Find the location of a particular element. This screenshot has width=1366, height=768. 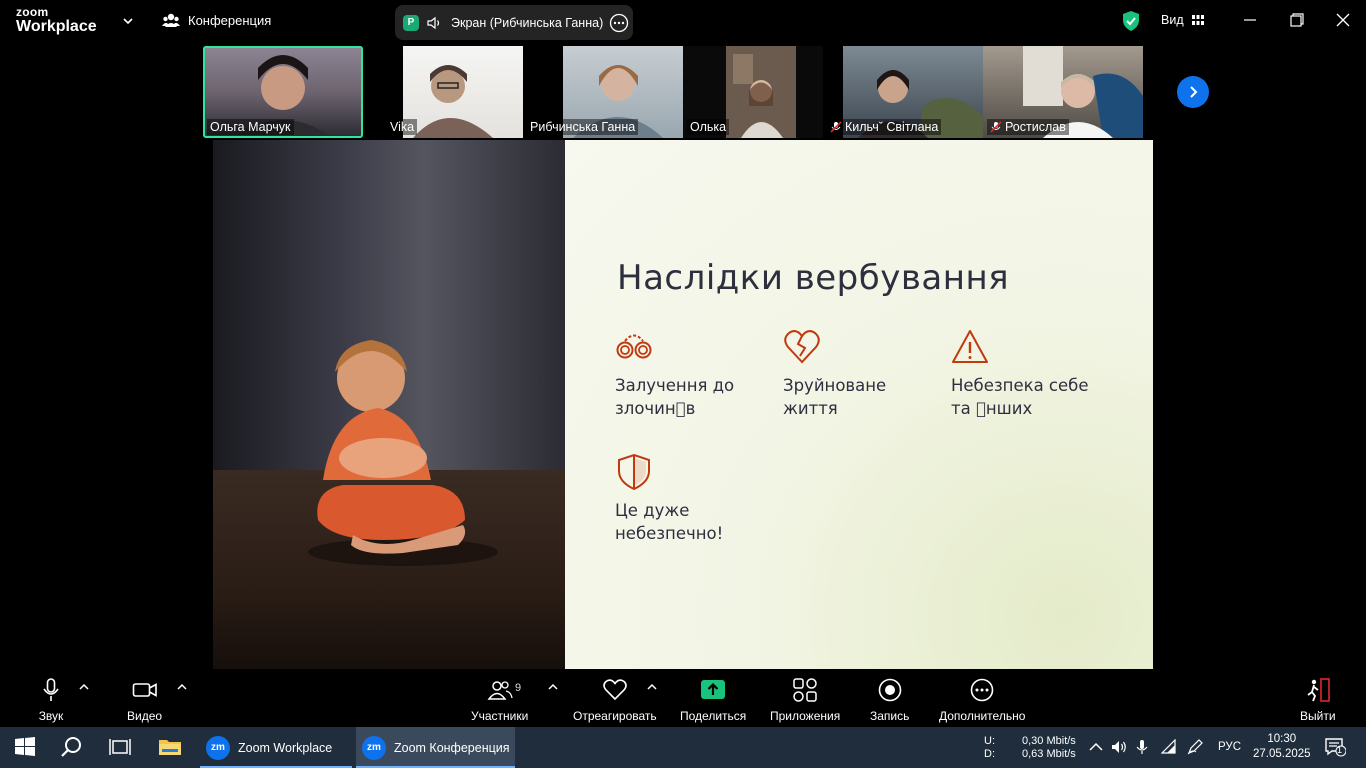

search-icon is located at coordinates (72, 747).